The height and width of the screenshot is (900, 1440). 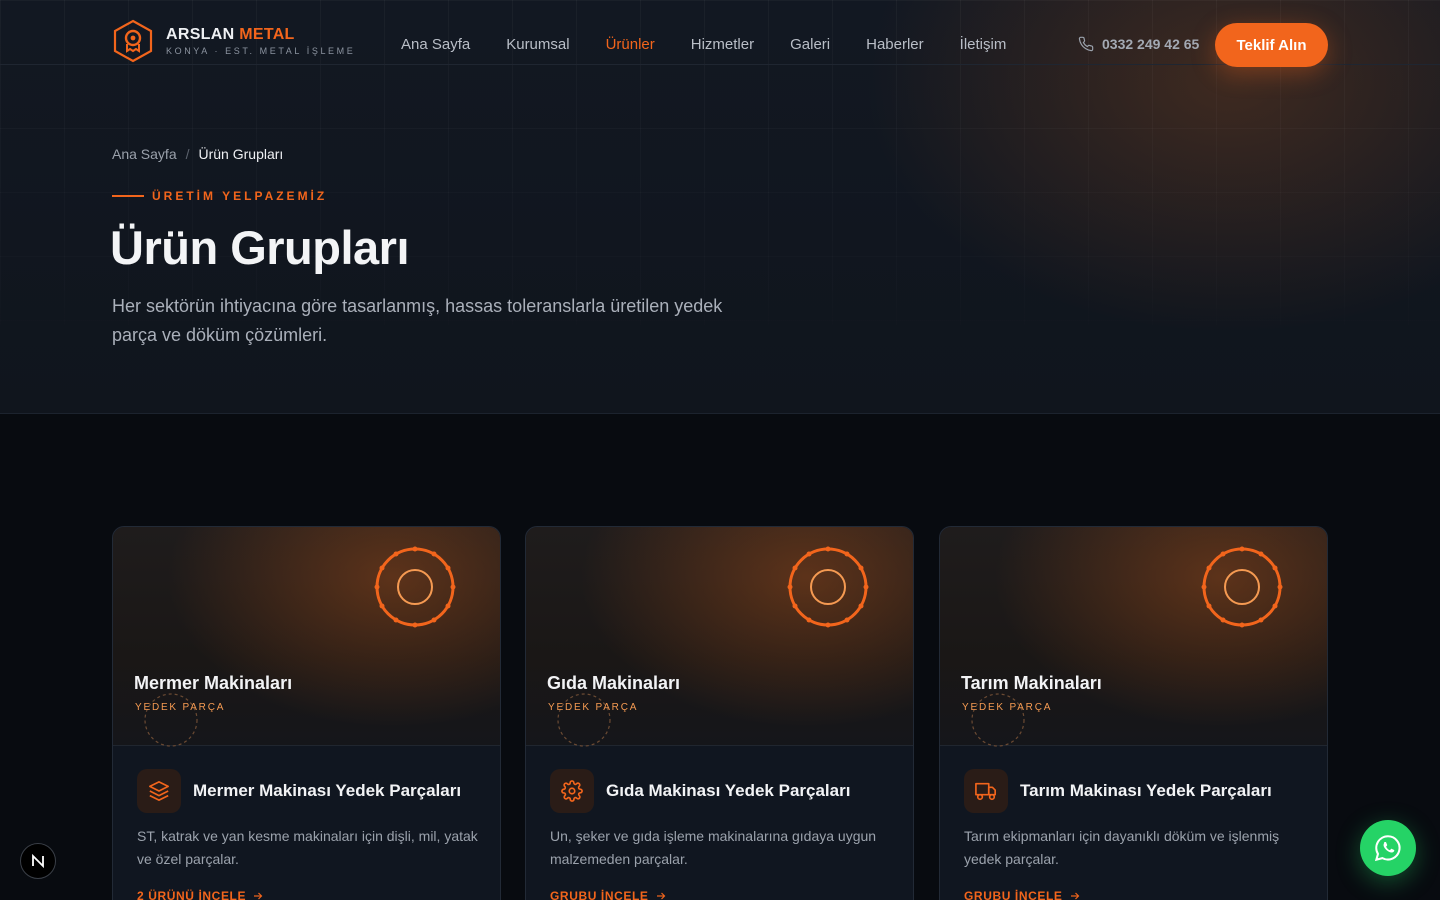 I want to click on truck-icon, so click(x=985, y=791).